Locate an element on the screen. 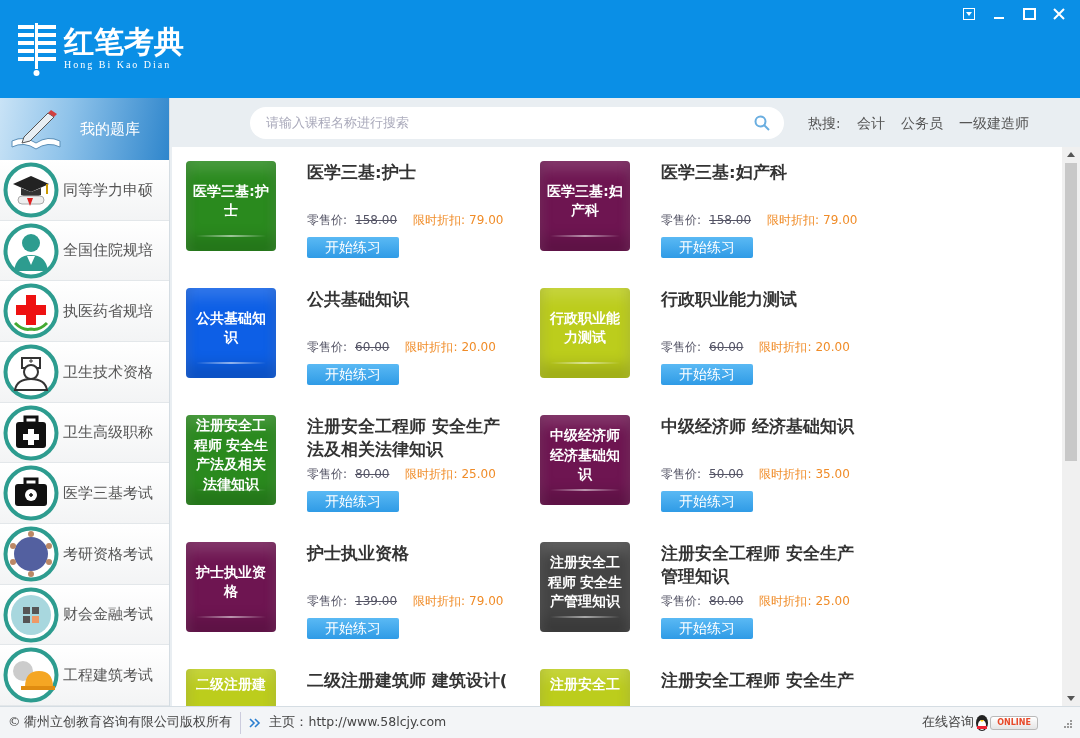 Image resolution: width=1080 pixels, height=738 pixels. course-title: 中级经济师 经济基础知识 is located at coordinates (758, 427).